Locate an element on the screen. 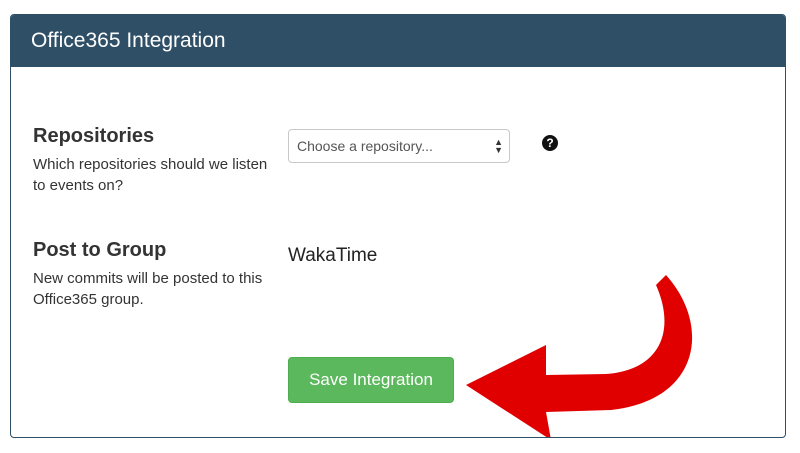 The height and width of the screenshot is (453, 800). group-value: WakaTime is located at coordinates (333, 255).